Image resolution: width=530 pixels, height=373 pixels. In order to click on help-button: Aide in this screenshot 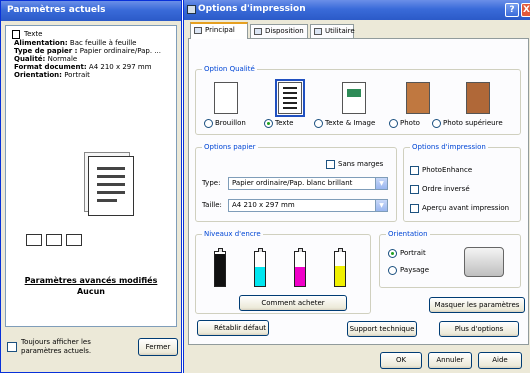, I will do `click(500, 360)`.